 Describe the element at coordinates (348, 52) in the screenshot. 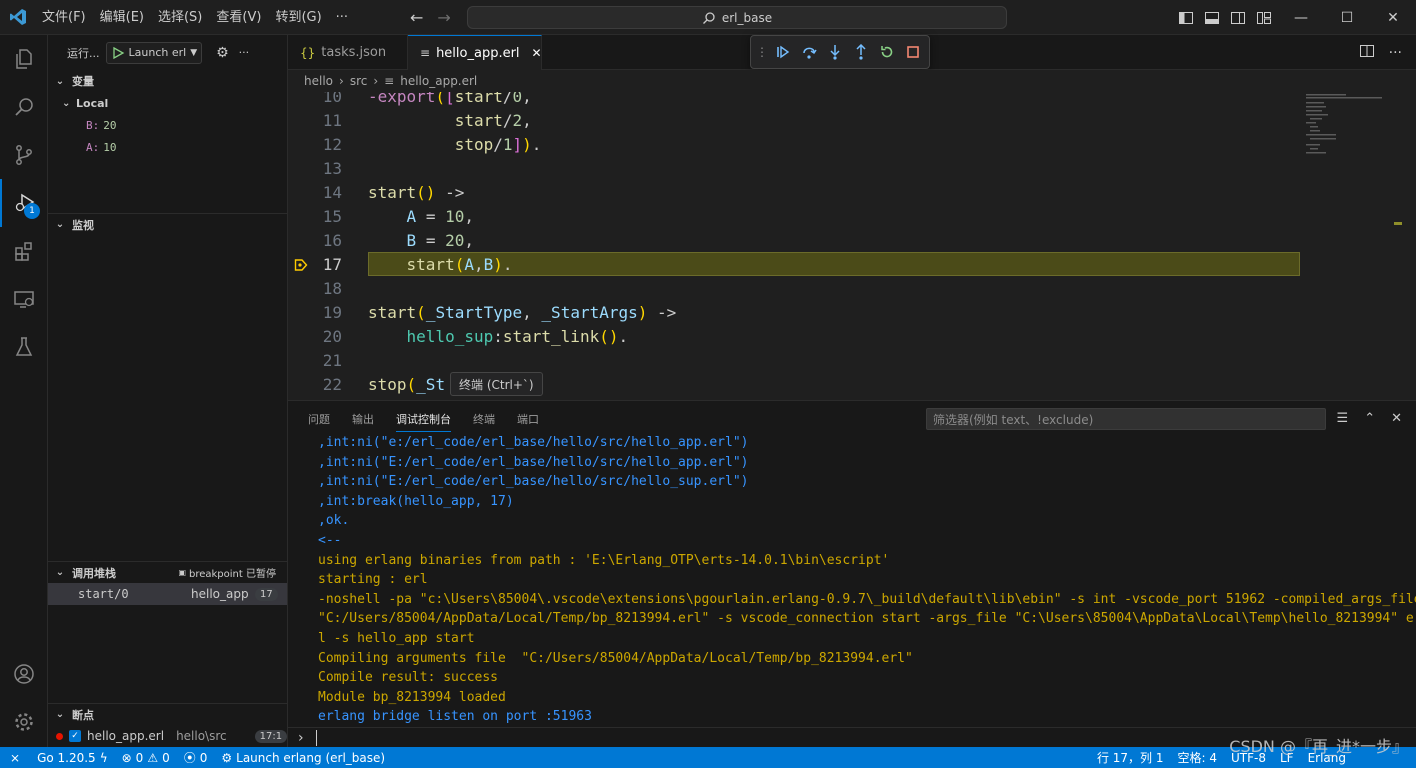

I see `tab-tasks-json: {} tasks.json` at that location.